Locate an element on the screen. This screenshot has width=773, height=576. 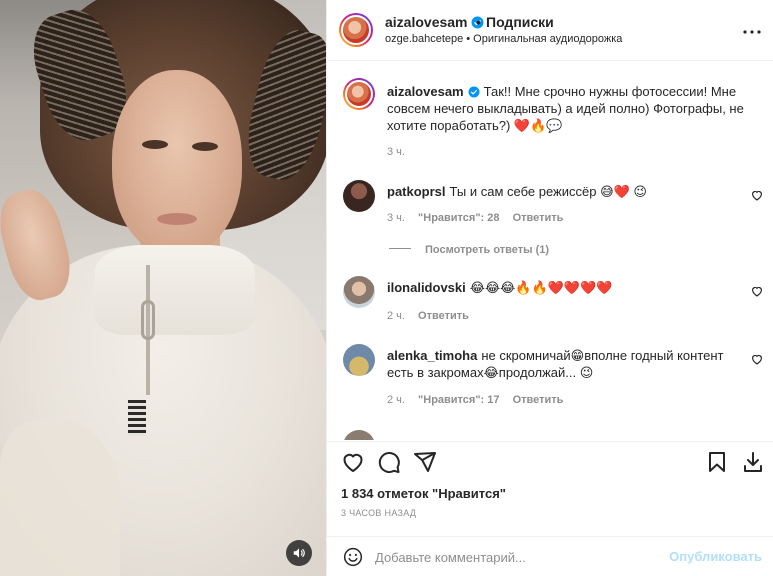
cushion is located at coordinates (60, 498).